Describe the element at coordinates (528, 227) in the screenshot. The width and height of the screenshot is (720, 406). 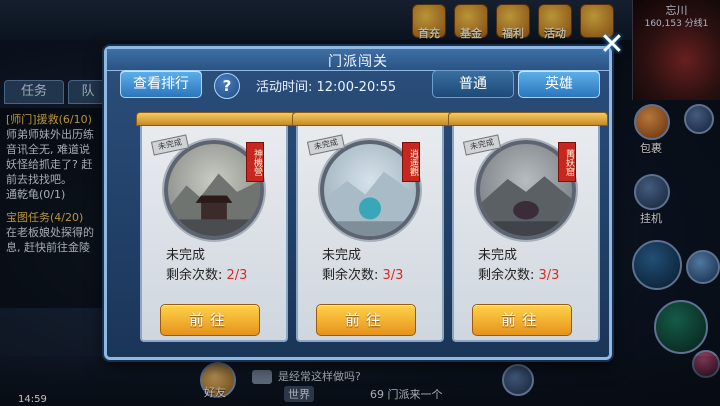
I see `sect-panel: 未完成 萬妖窟 未完成 剩余次数: 3/3 前往` at that location.